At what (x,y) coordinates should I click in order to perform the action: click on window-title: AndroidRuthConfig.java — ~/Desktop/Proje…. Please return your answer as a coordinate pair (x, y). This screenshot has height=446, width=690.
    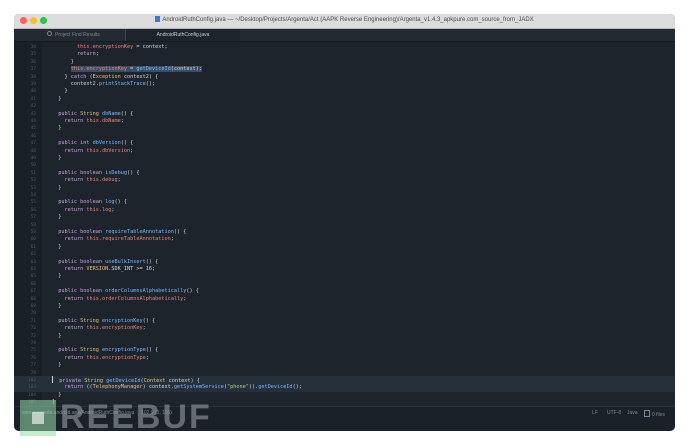
    Looking at the image, I should click on (348, 20).